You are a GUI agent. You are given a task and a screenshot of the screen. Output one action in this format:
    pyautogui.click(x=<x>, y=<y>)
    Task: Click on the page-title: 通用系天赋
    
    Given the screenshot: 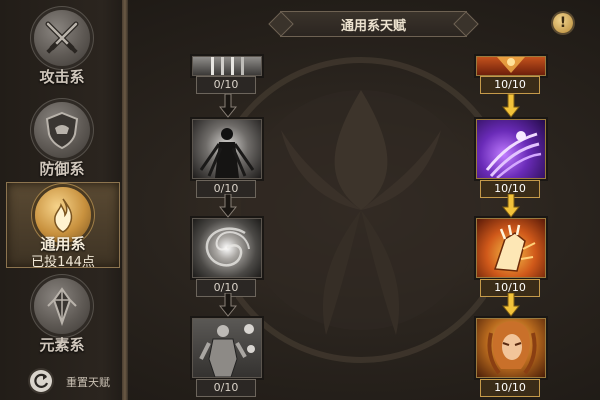 What is the action you would take?
    pyautogui.click(x=373, y=26)
    